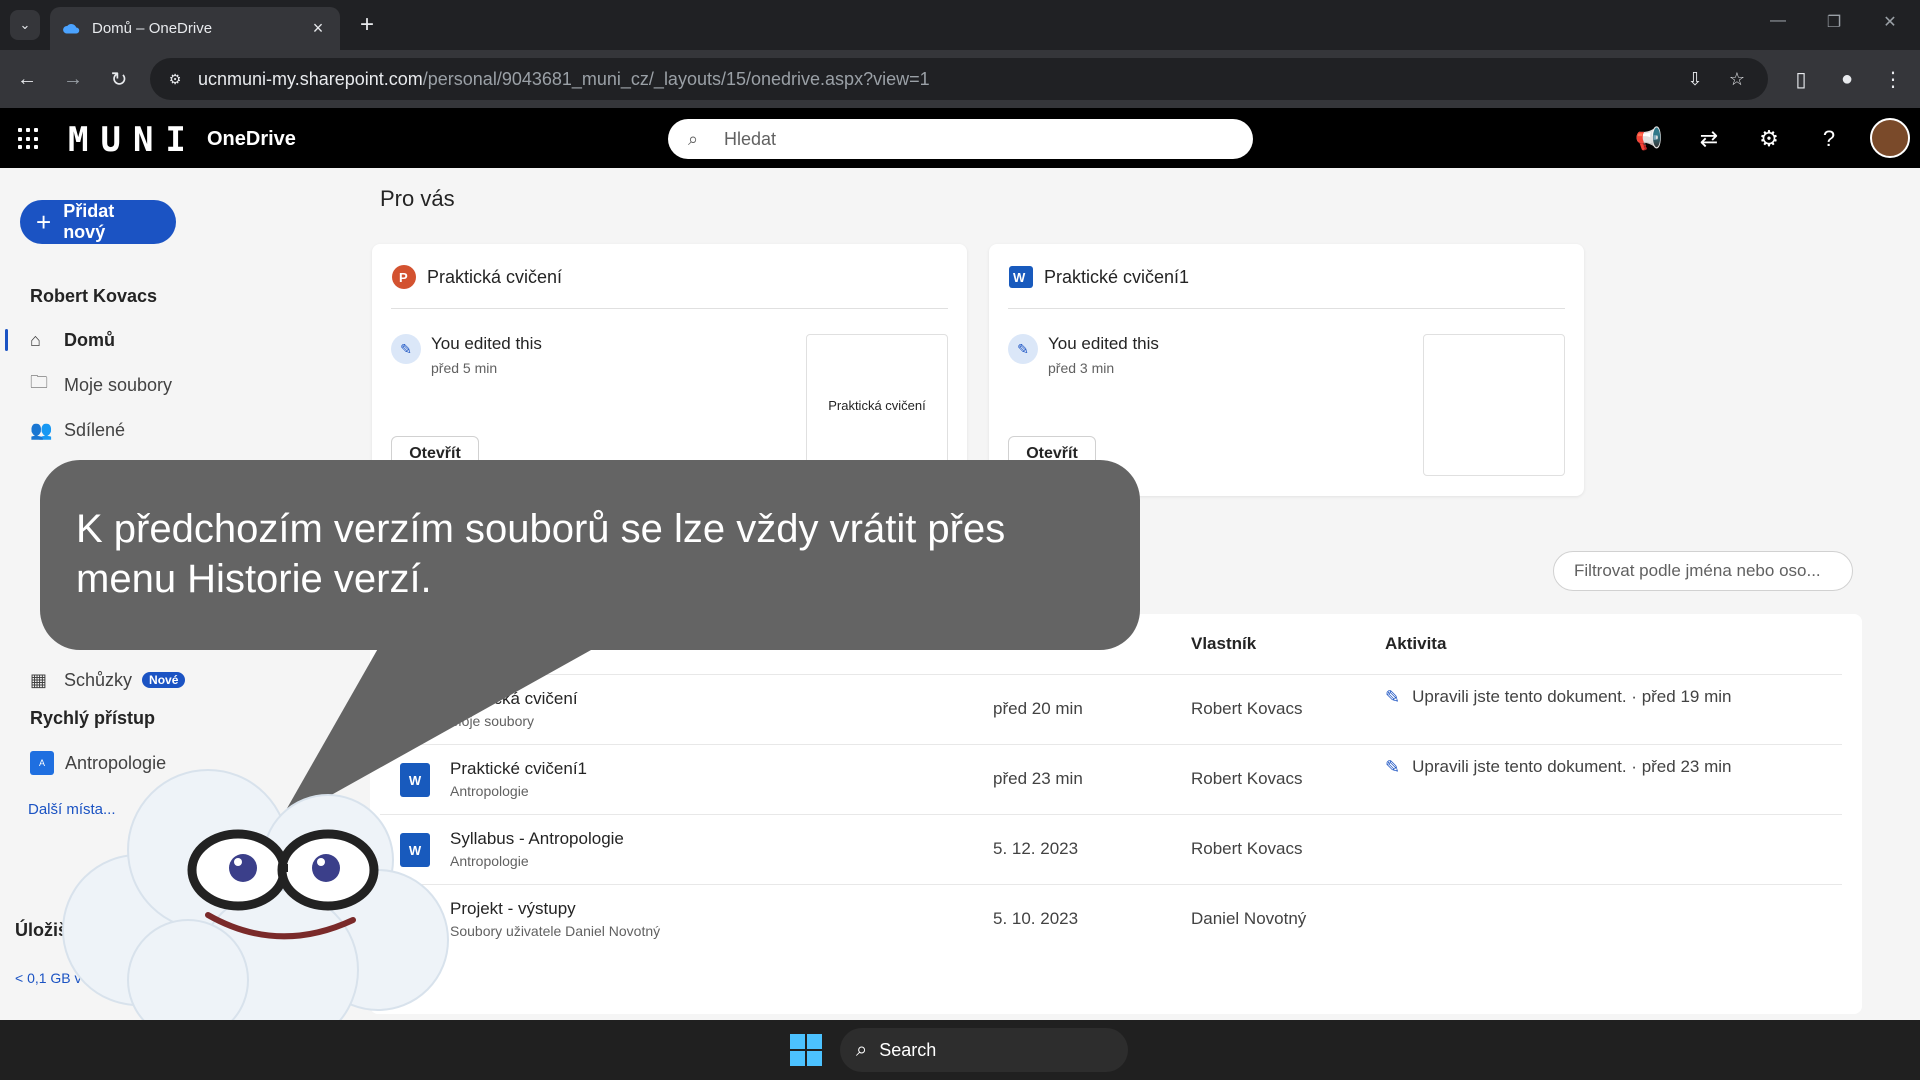  I want to click on profile-icon: ●, so click(1847, 79).